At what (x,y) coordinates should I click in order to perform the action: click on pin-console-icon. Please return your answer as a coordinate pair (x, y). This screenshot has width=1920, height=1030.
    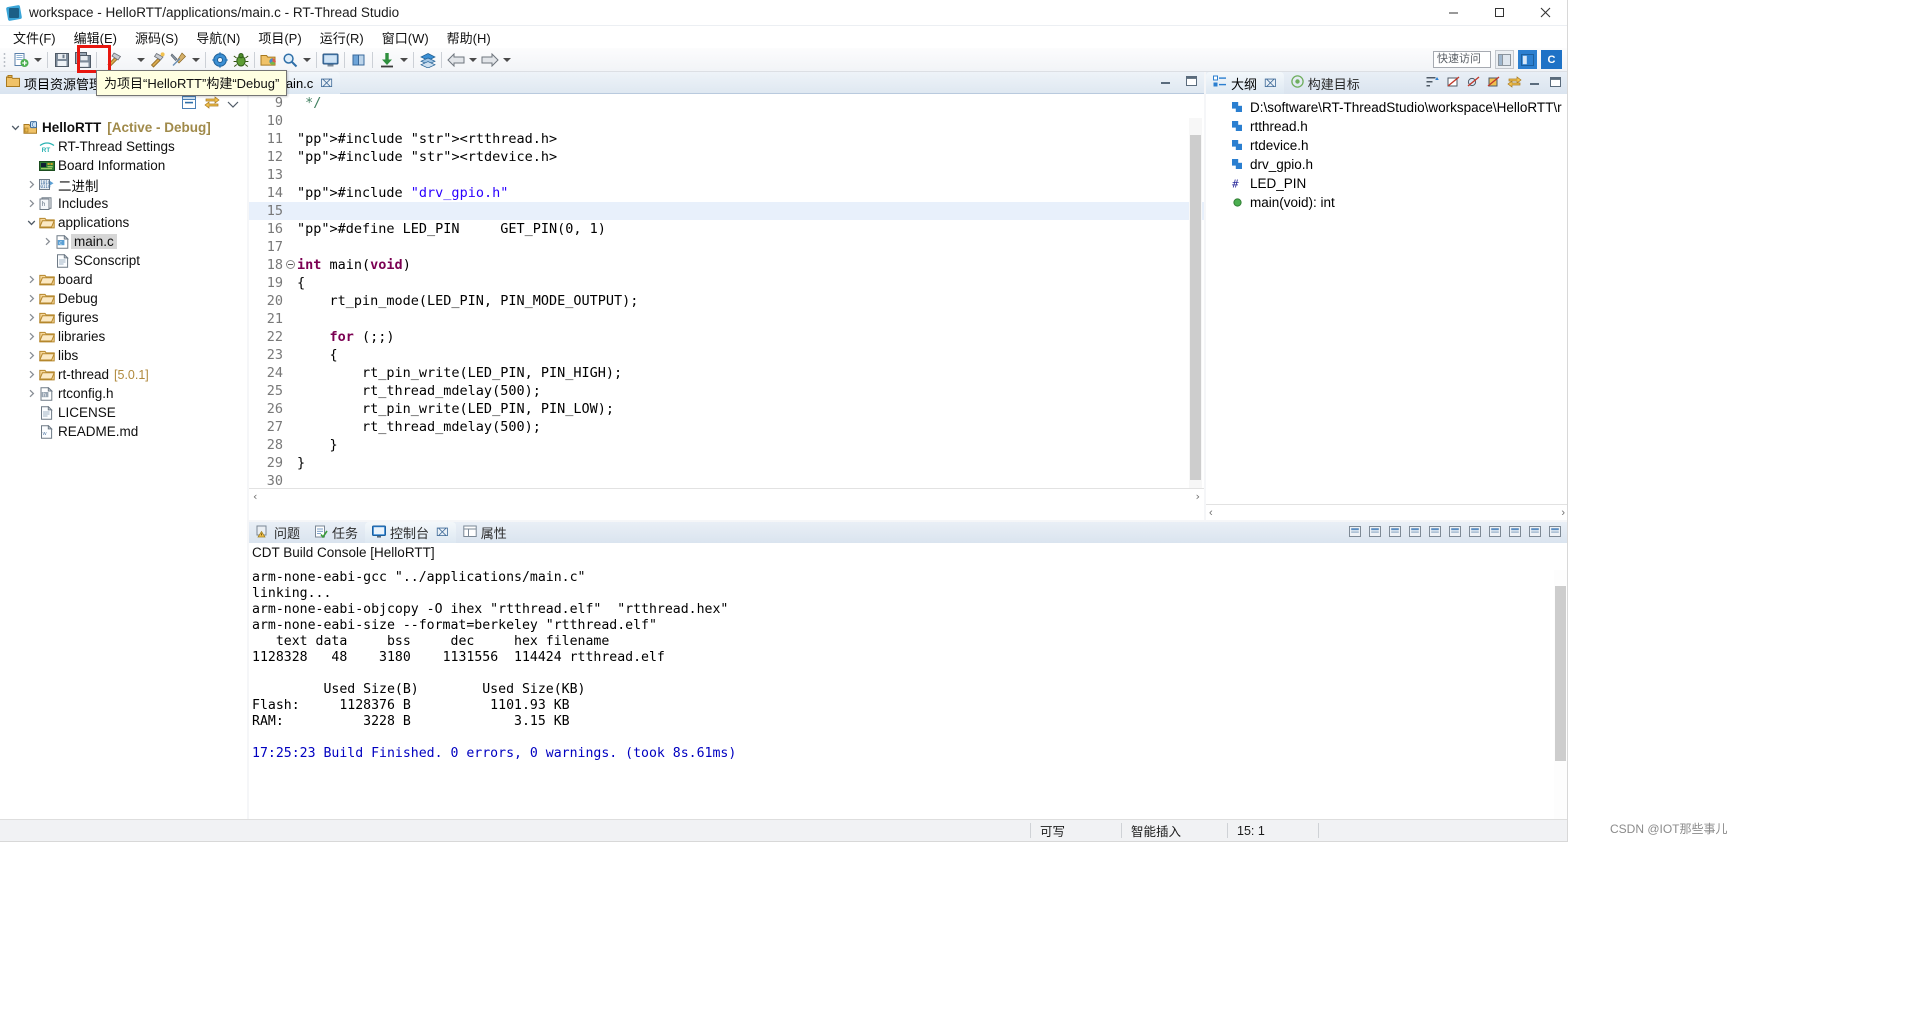
    Looking at the image, I should click on (1415, 533).